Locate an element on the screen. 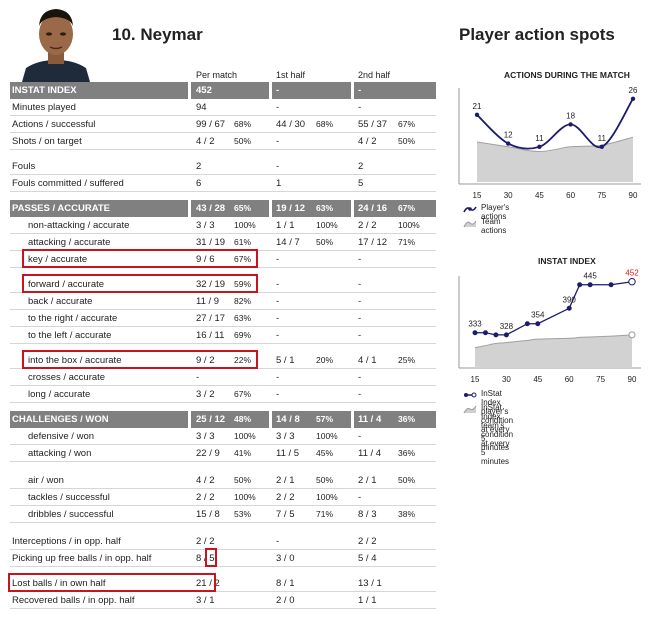 The height and width of the screenshot is (630, 671). table-row: Shots / on target 4 / 2 50% - 4 / 2 50% is located at coordinates (223, 141).